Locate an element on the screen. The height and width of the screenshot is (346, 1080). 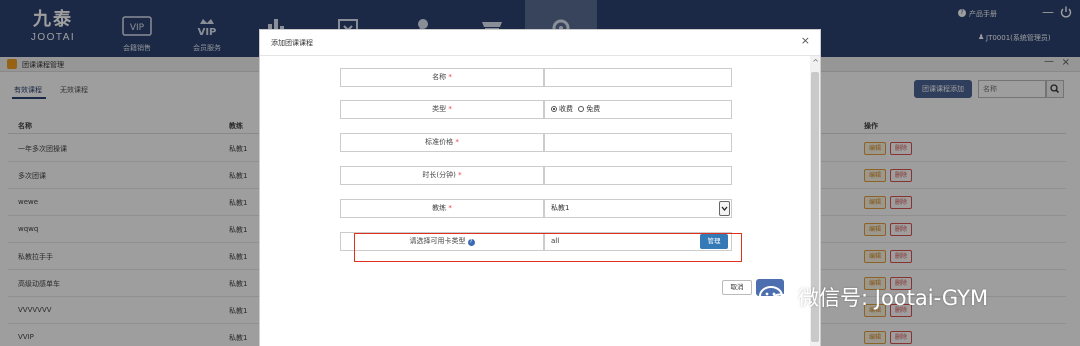
form-row-type: 类型 * 收费 免费 is located at coordinates (536, 109).